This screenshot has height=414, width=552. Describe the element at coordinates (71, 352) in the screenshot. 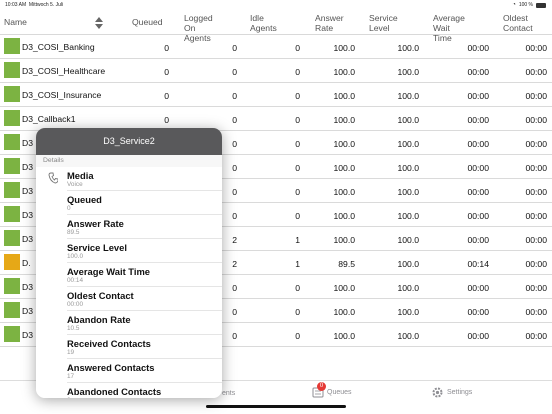

I see `detail-value: 19` at that location.